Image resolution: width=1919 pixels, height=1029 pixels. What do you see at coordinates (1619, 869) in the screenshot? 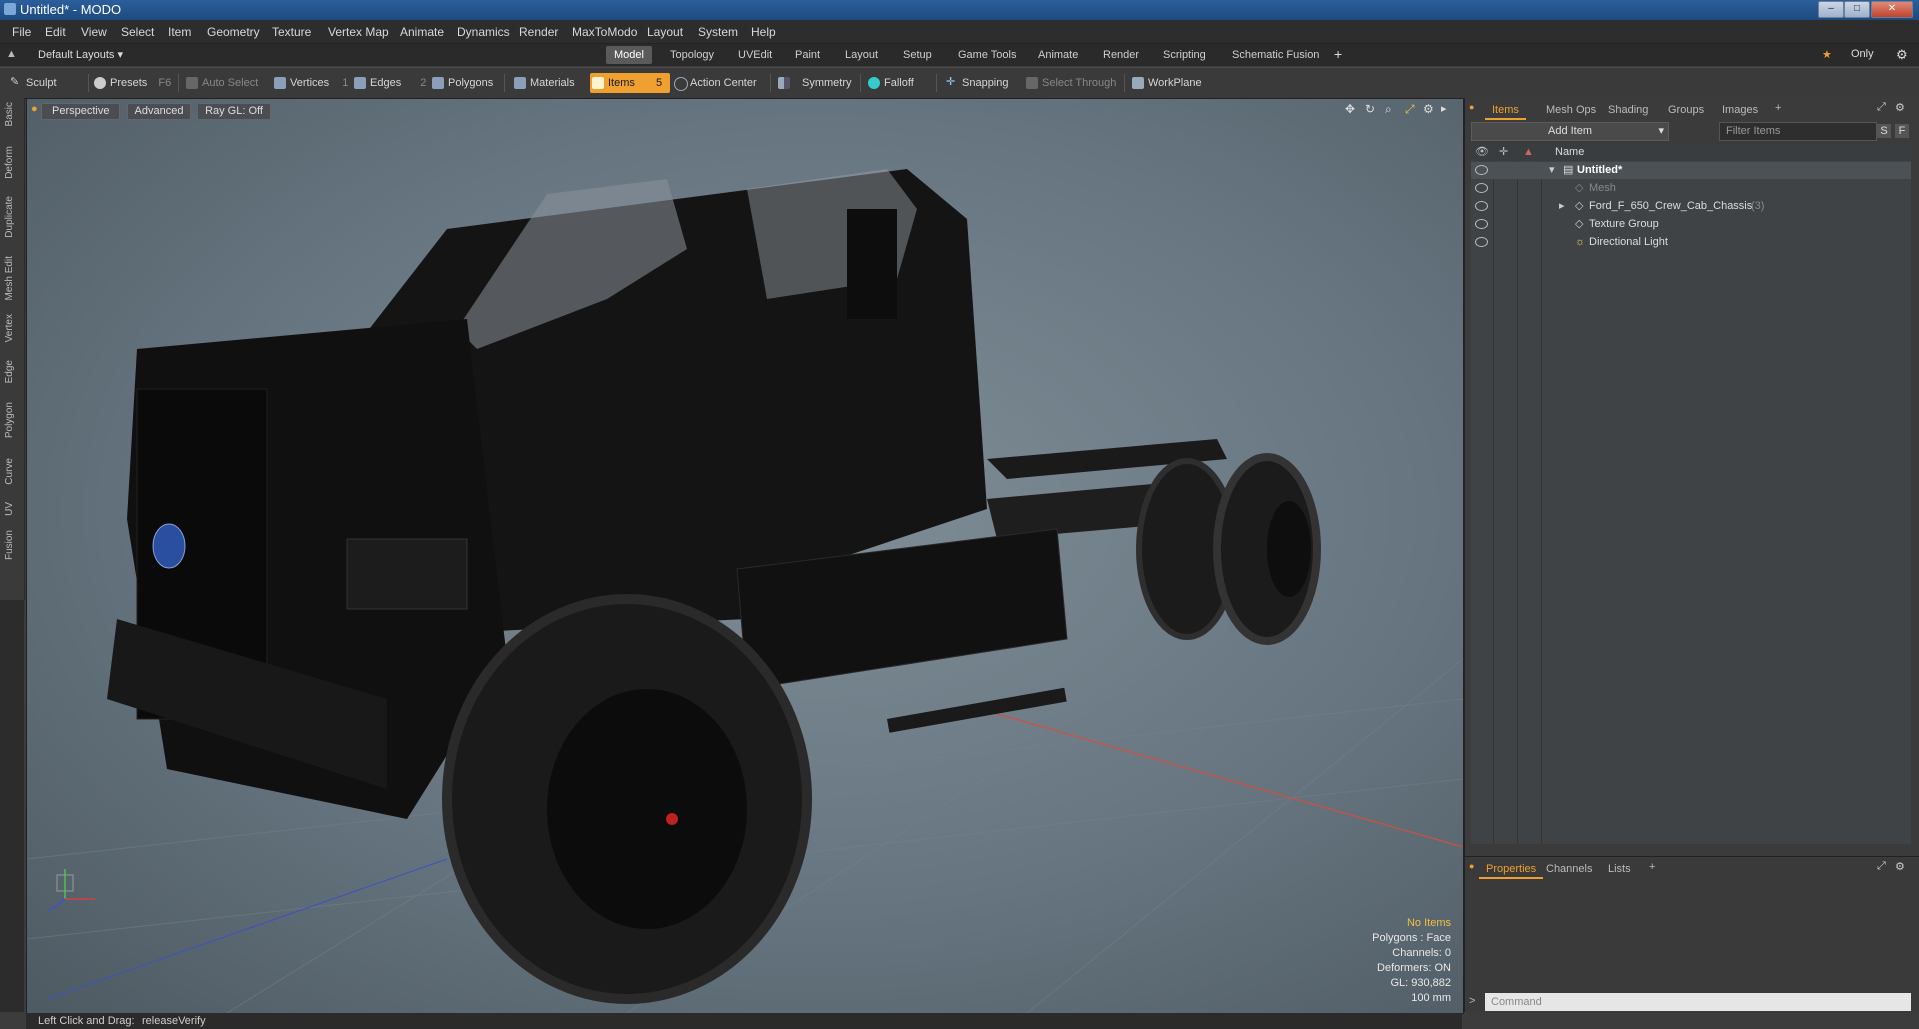
I see `tab-lists: Lists` at bounding box center [1619, 869].